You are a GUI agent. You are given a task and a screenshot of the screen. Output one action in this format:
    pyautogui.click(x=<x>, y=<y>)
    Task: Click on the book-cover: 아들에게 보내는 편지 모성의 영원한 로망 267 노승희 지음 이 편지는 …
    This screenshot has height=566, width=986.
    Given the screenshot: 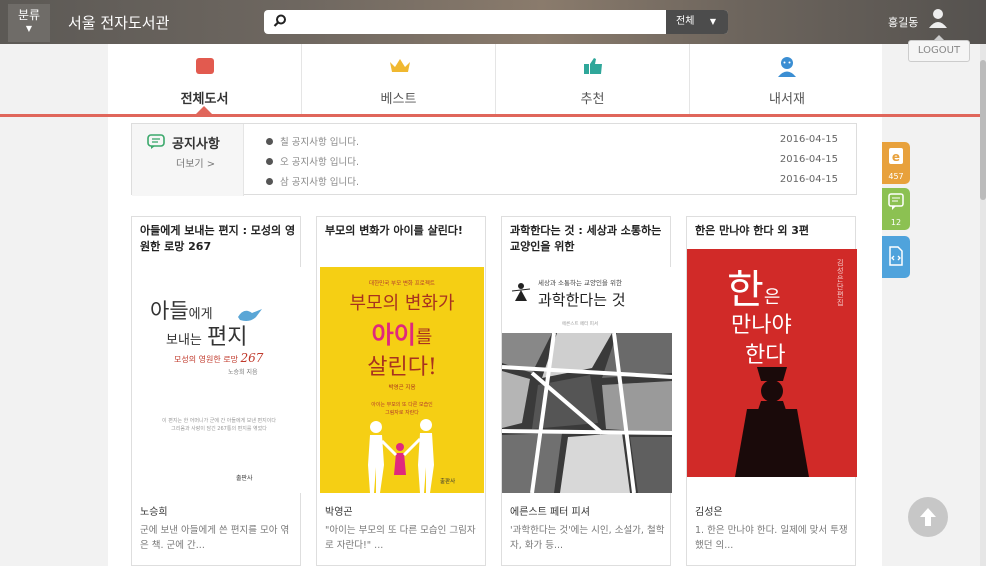 What is the action you would take?
    pyautogui.click(x=217, y=380)
    